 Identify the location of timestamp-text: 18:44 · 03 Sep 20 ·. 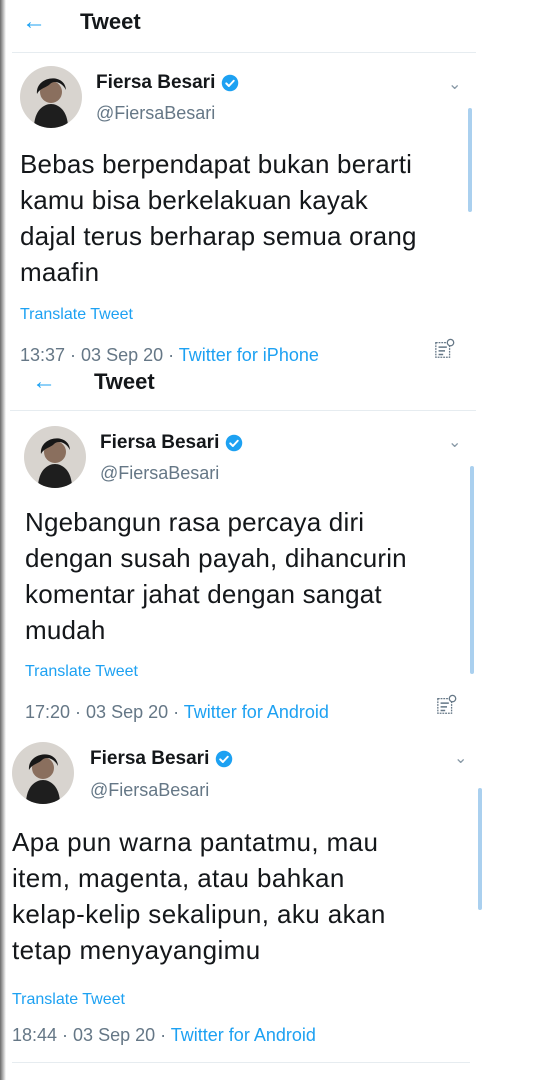
(91, 1035).